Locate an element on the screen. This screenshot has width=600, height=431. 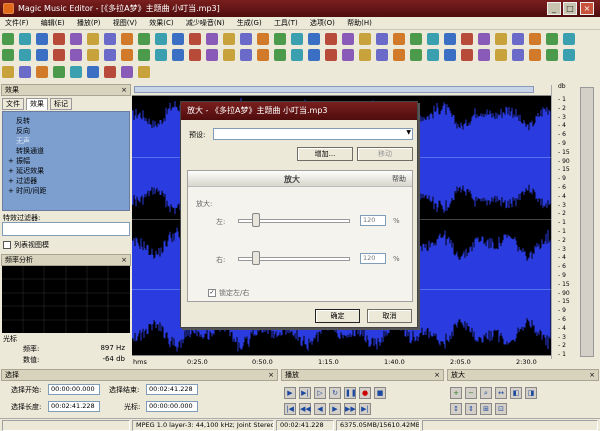
tree-item-silence: 无声 is located at coordinates (66, 141).